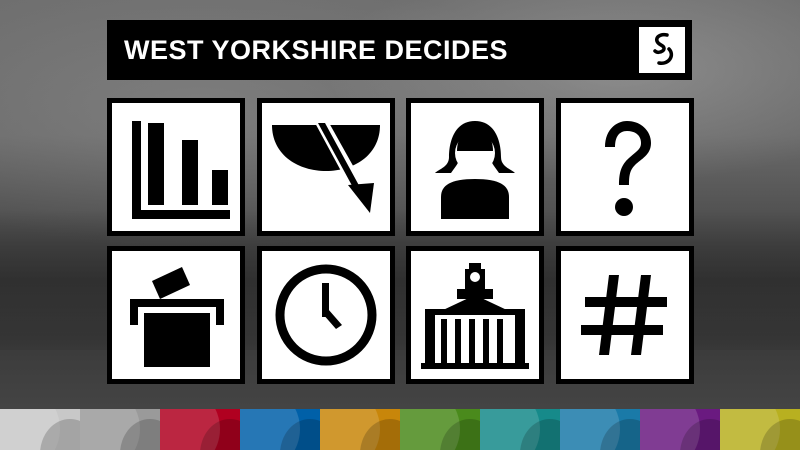 This screenshot has width=800, height=450. I want to click on ballot-box-icon, so click(176, 315).